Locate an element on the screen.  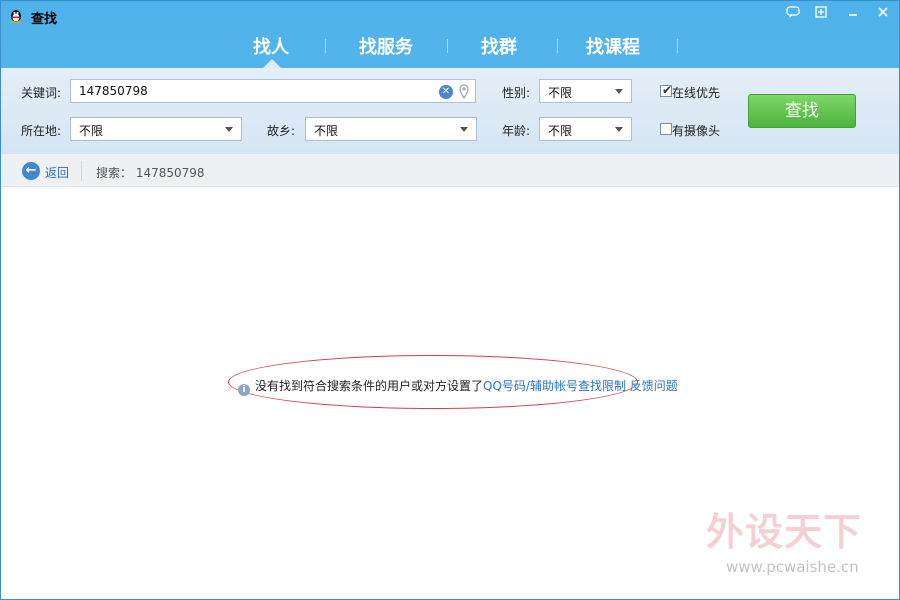
gender-select: 不限 is located at coordinates (585, 91).